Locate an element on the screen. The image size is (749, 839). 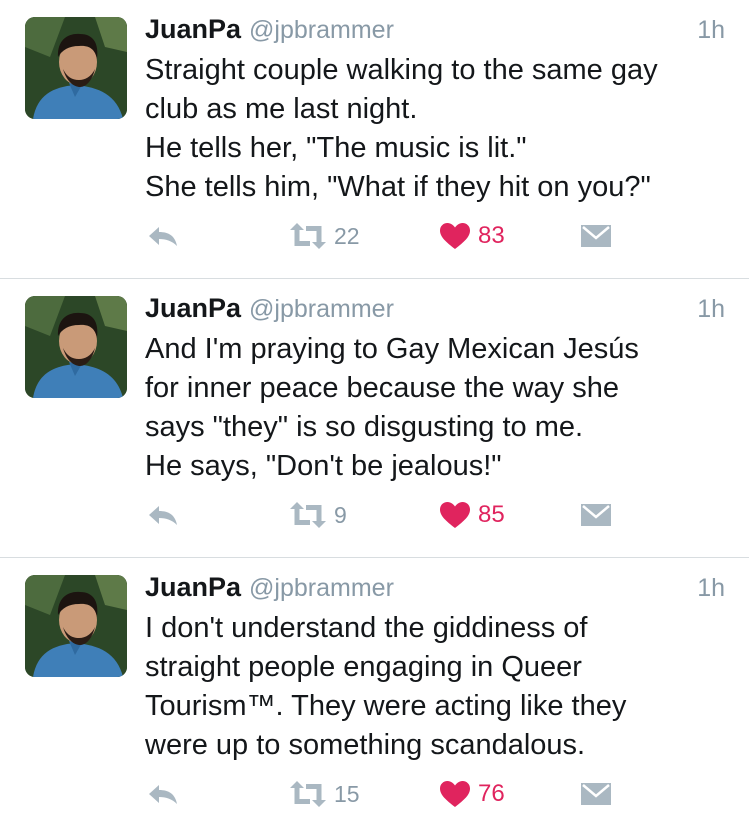
tweet-text-line: He says, "Don't be jealous!" is located at coordinates (323, 466).